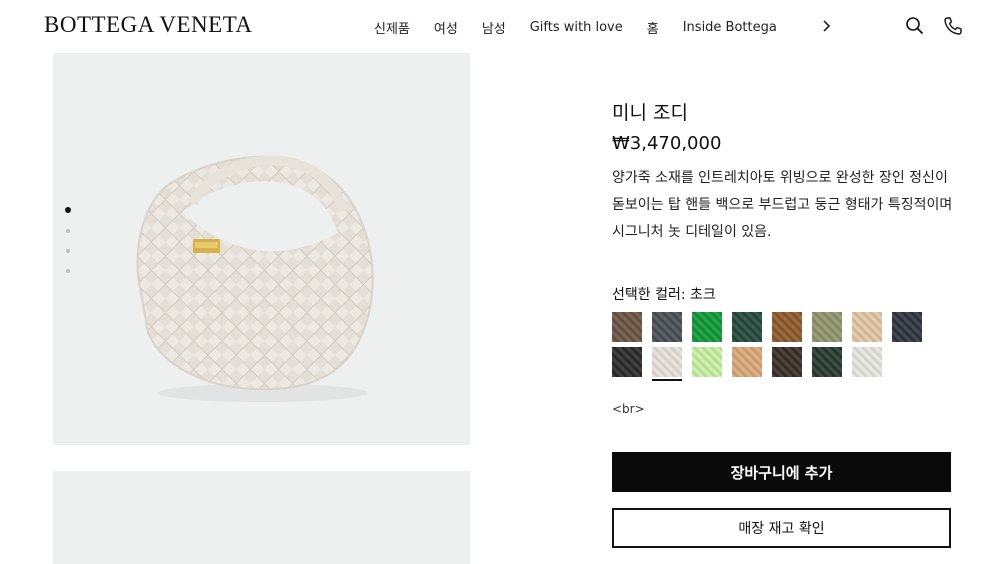 The width and height of the screenshot is (1000, 564). Describe the element at coordinates (446, 27) in the screenshot. I see `nav-item-women: 여성` at that location.